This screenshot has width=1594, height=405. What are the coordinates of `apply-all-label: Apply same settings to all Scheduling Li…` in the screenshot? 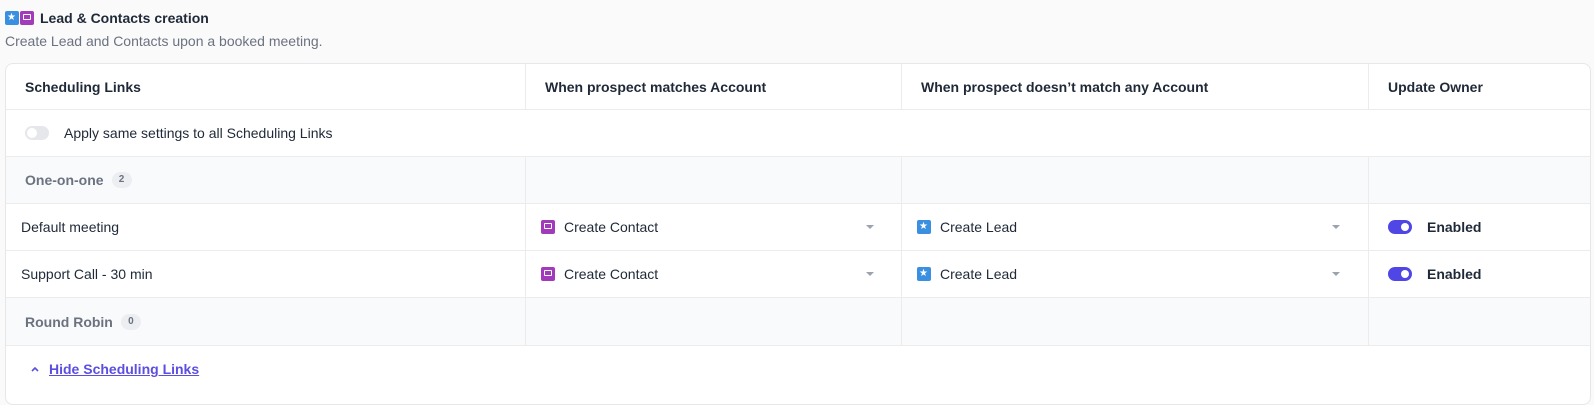 It's located at (198, 133).